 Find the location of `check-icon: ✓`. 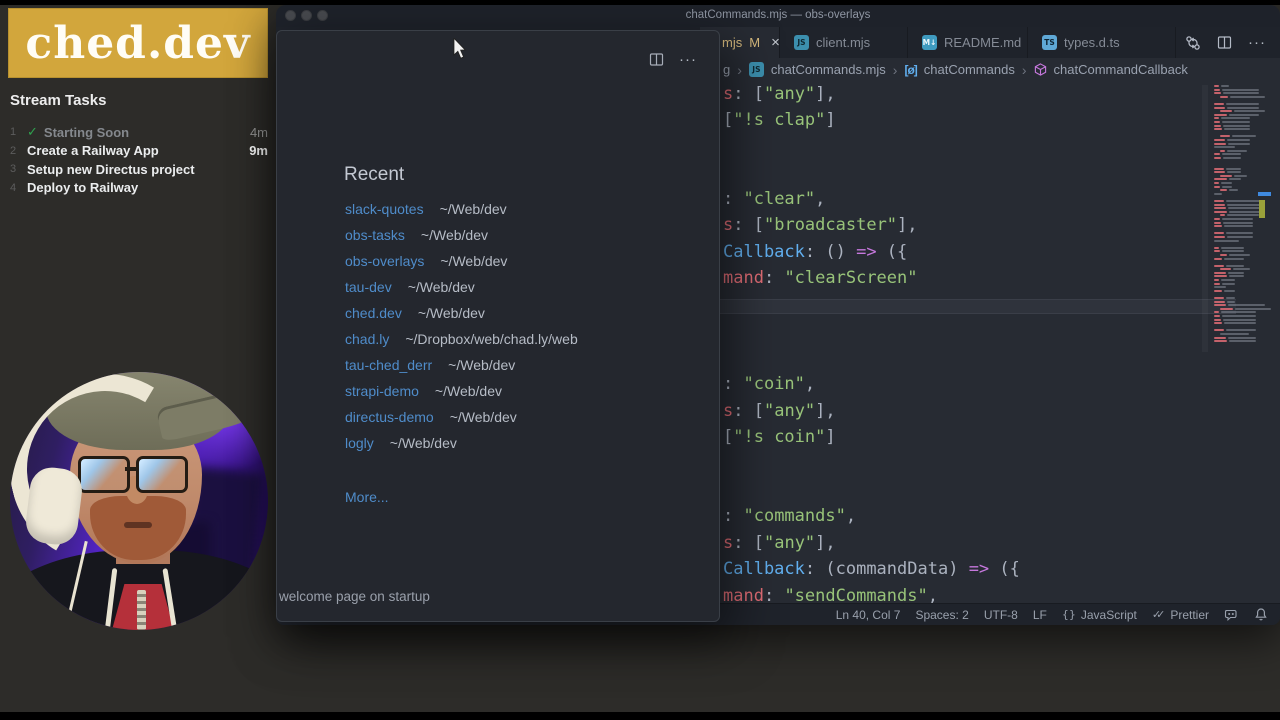

check-icon: ✓ is located at coordinates (32, 132).